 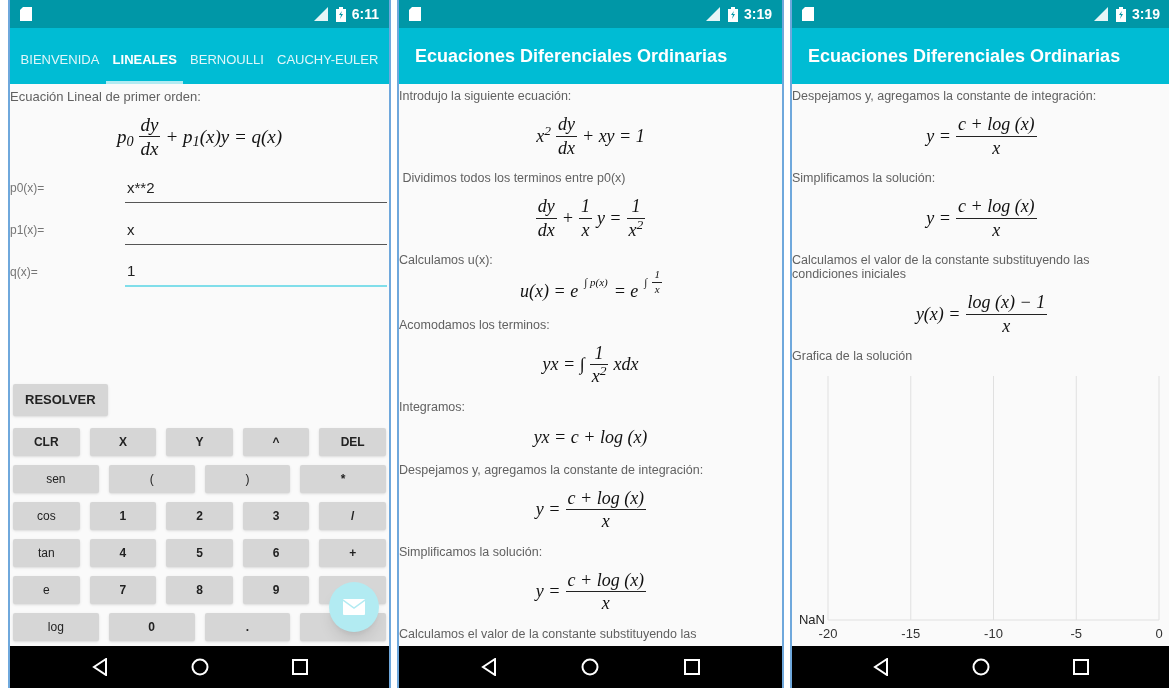 What do you see at coordinates (567, 218) in the screenshot?
I see `formula-text: +` at bounding box center [567, 218].